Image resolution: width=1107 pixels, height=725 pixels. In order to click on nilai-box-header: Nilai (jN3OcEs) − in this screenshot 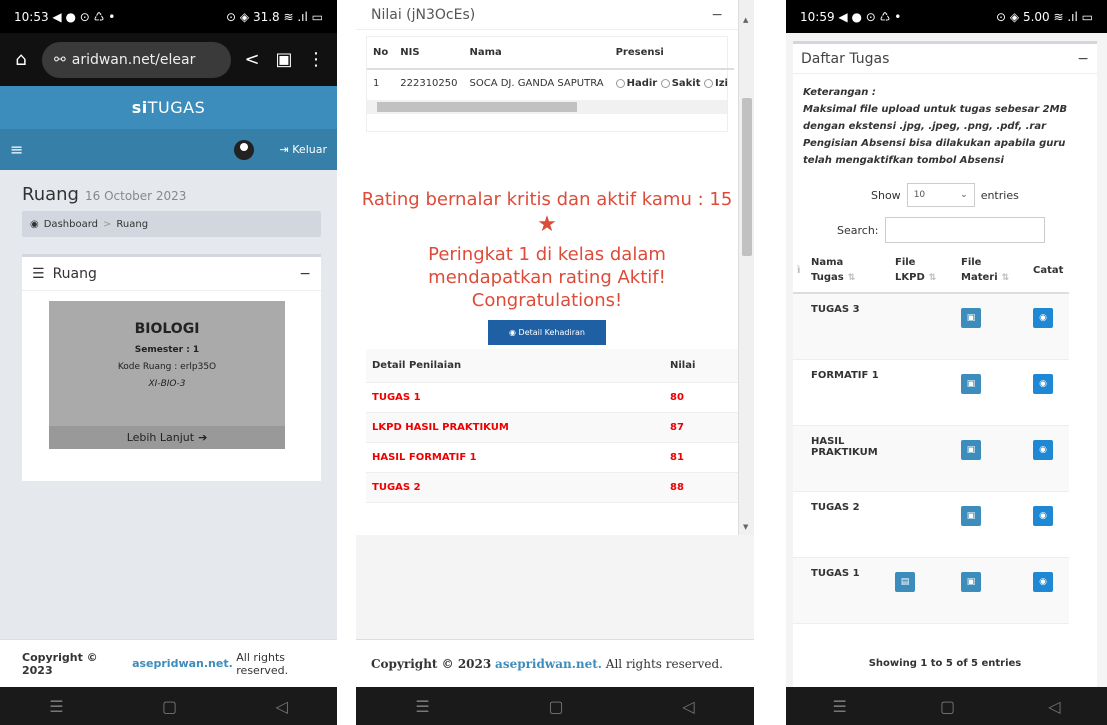, I will do `click(547, 15)`.